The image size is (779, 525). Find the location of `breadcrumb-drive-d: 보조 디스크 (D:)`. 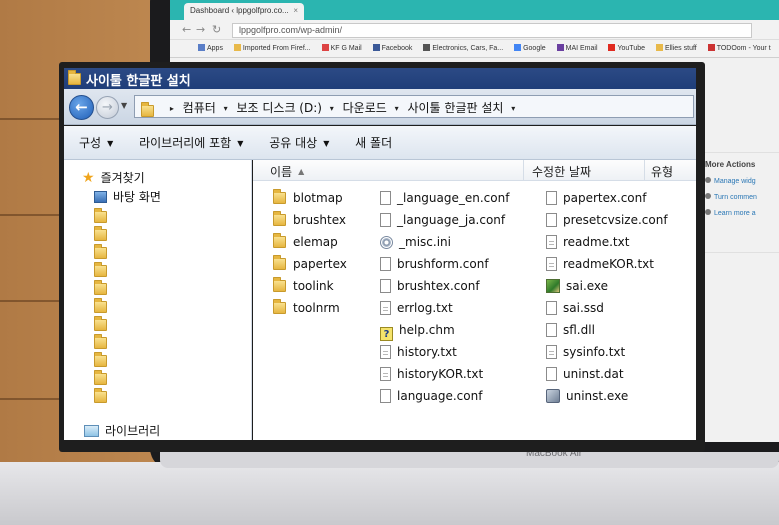

breadcrumb-drive-d: 보조 디스크 (D:) is located at coordinates (278, 108).